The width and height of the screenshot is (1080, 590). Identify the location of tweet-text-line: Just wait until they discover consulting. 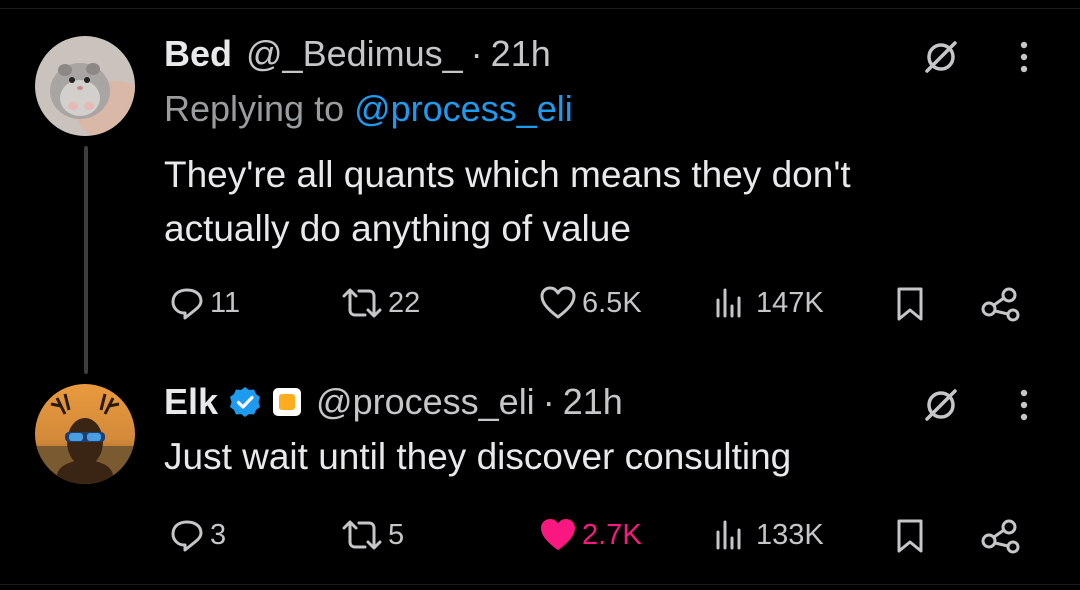
(478, 456).